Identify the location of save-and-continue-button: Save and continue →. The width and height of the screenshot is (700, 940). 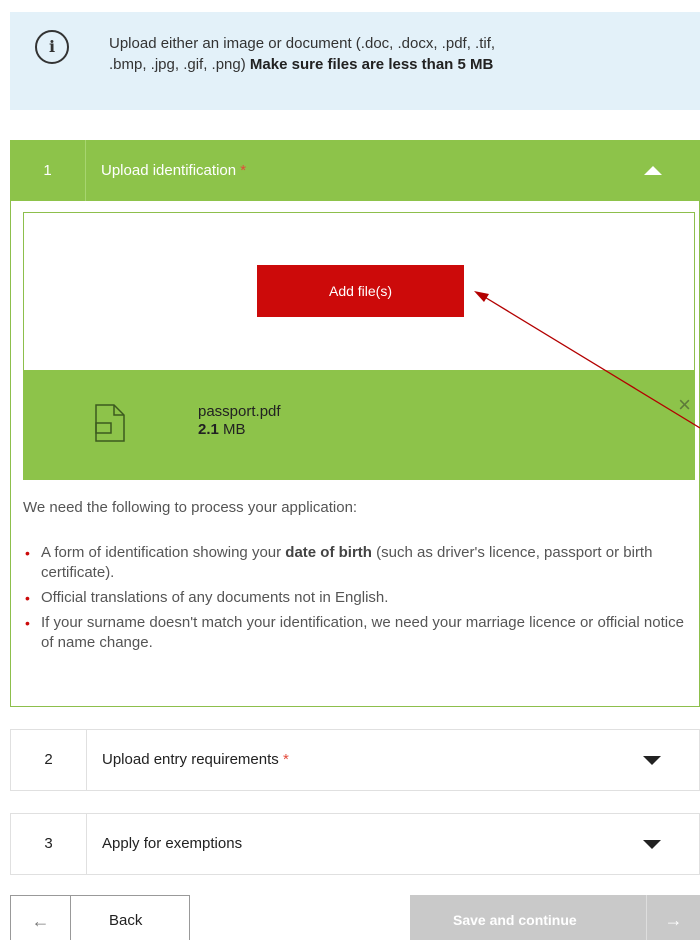
(555, 917).